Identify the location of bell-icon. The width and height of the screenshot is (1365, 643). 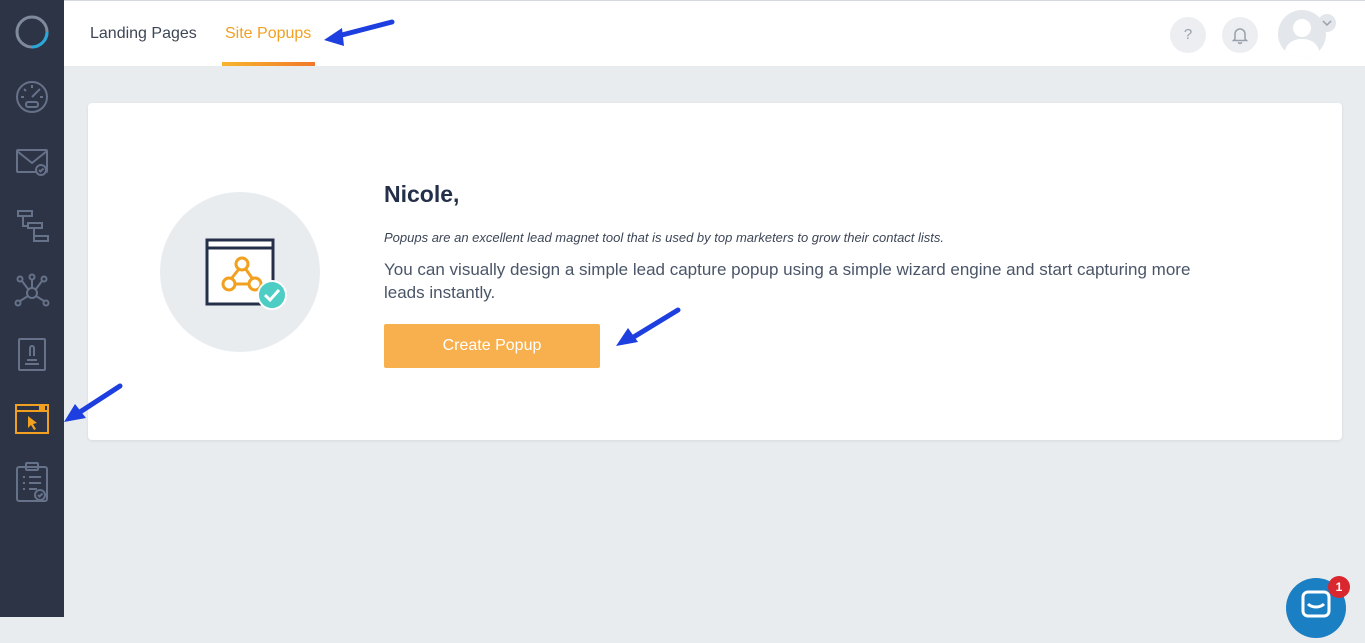
(1240, 36).